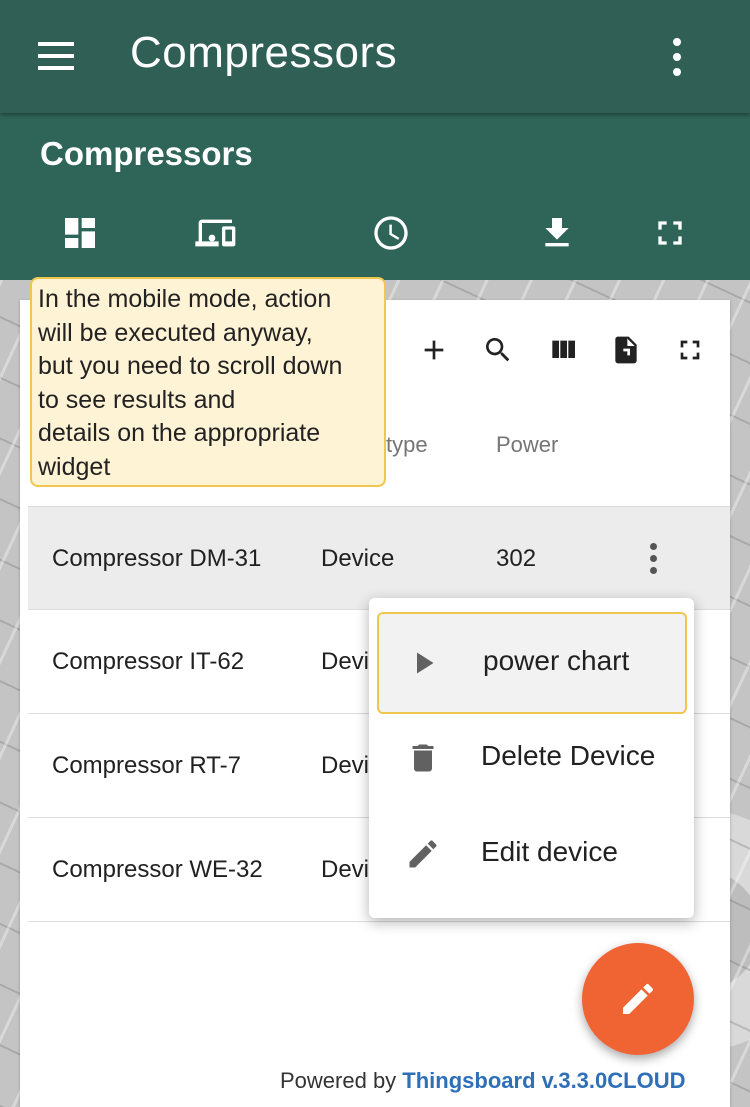 Image resolution: width=750 pixels, height=1107 pixels. I want to click on download-icon, so click(557, 233).